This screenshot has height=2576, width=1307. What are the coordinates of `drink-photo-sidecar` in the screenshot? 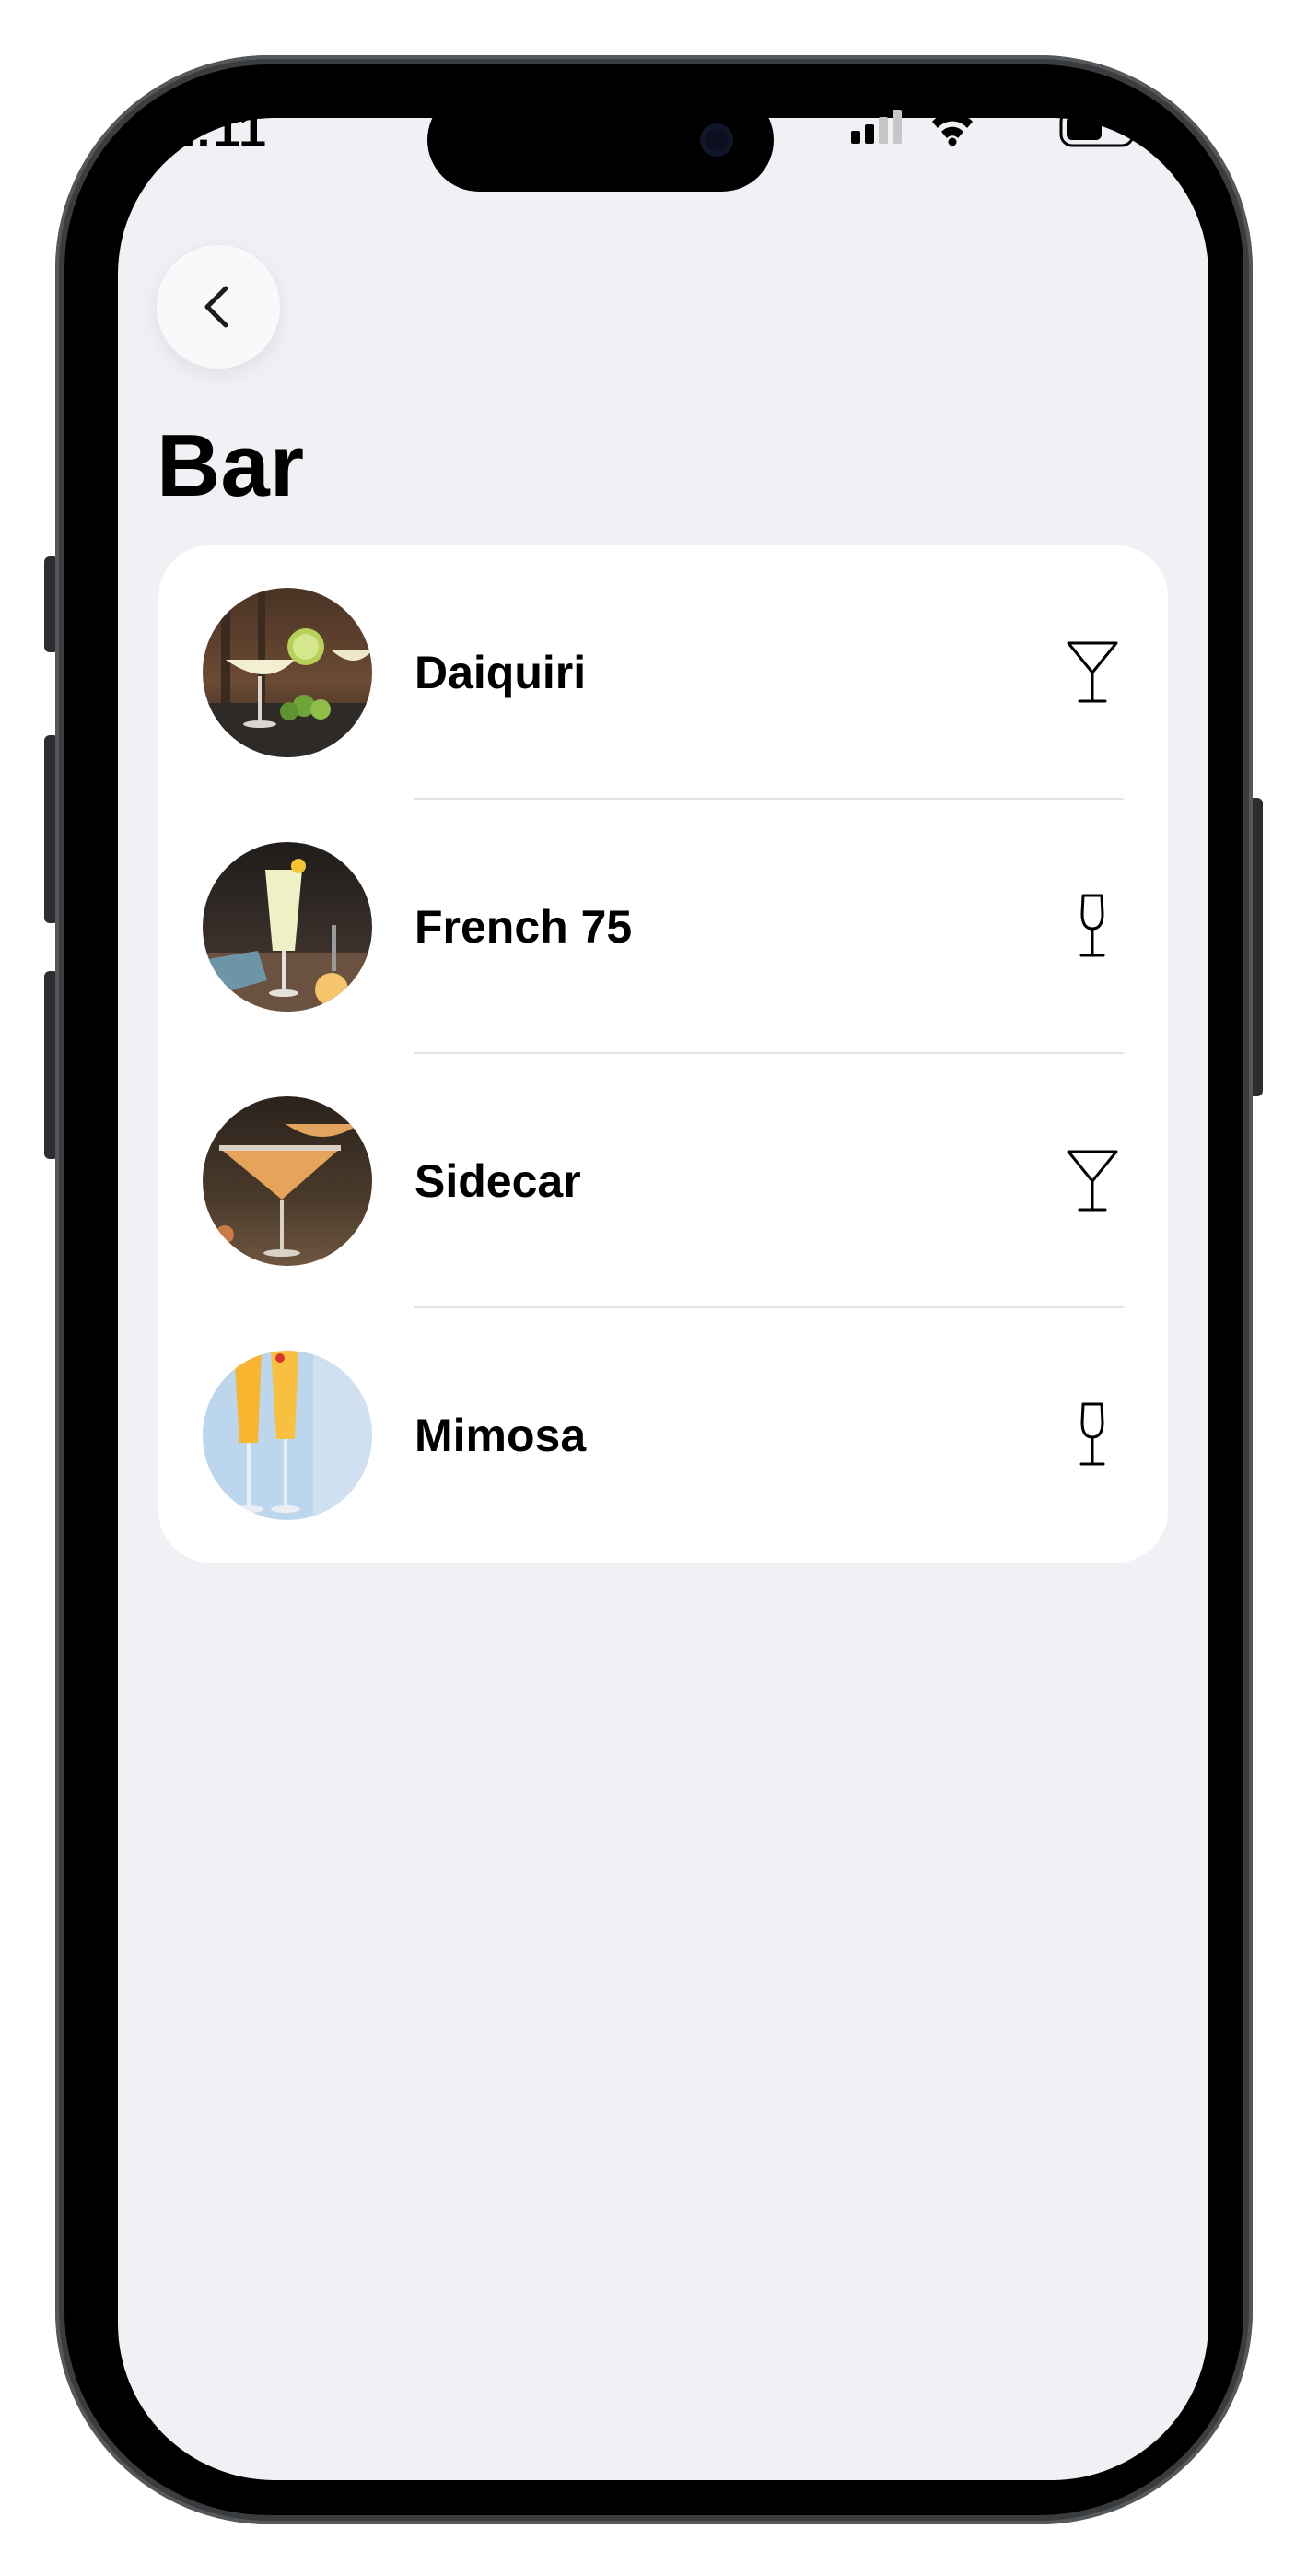 It's located at (287, 1181).